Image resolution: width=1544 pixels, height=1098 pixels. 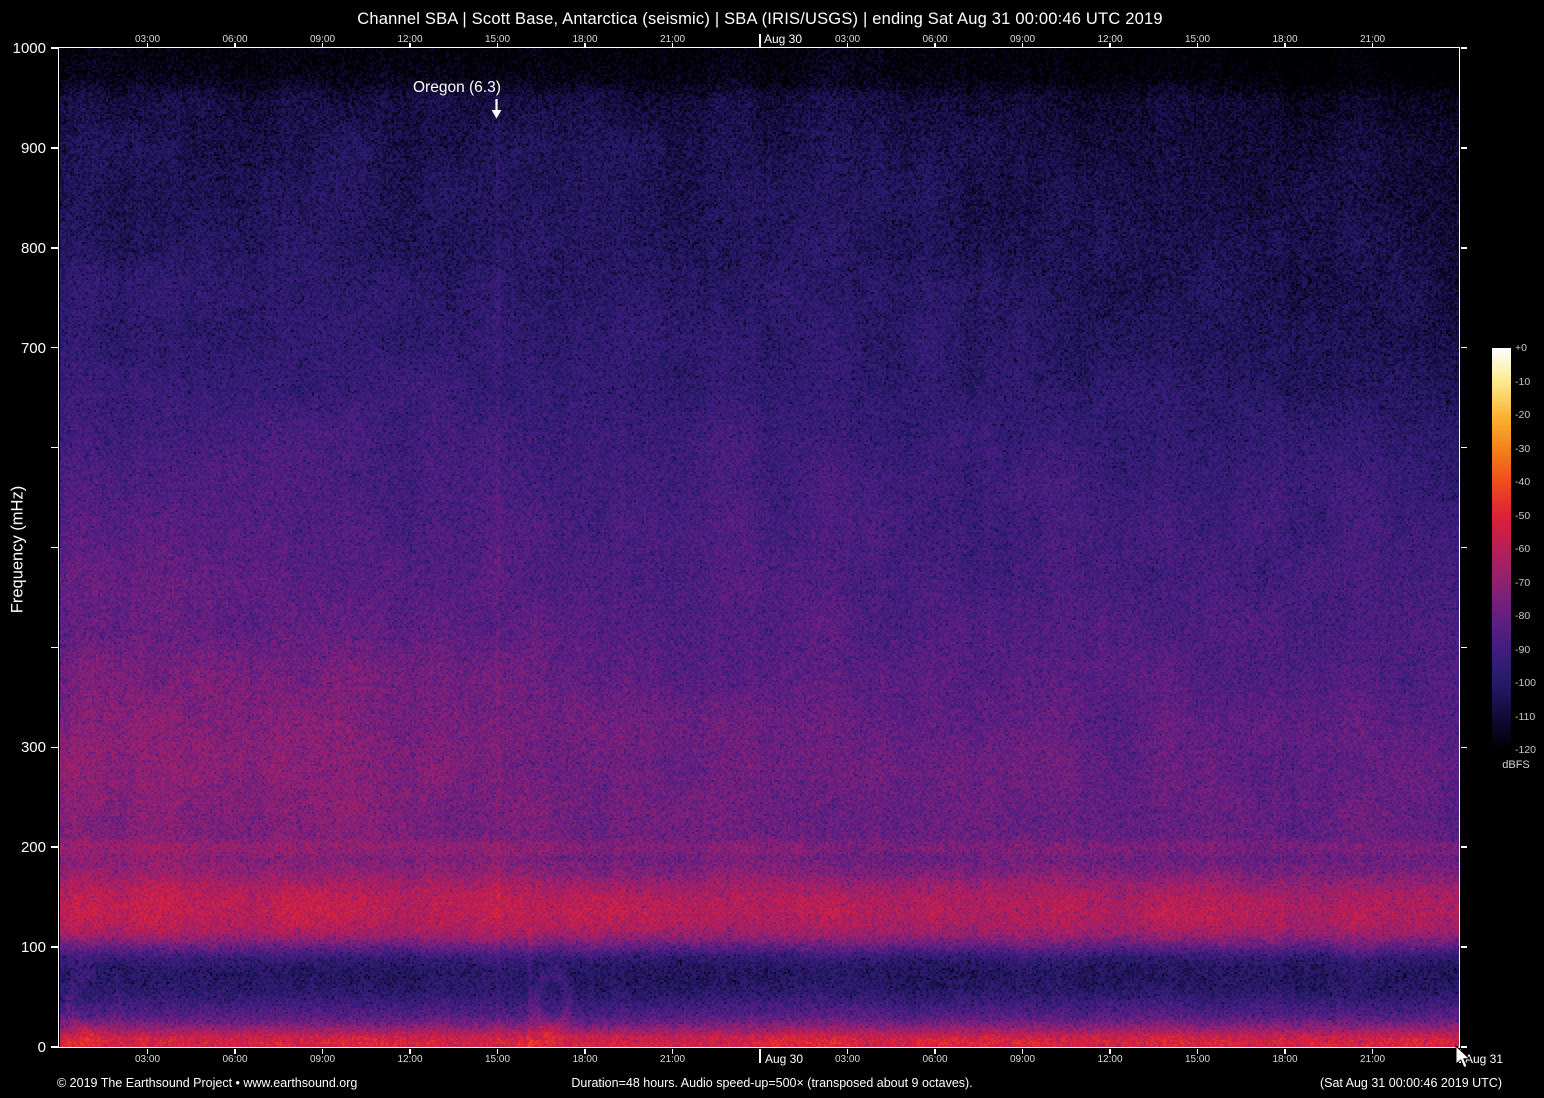 I want to click on y-axis-label: 300, so click(x=33, y=748).